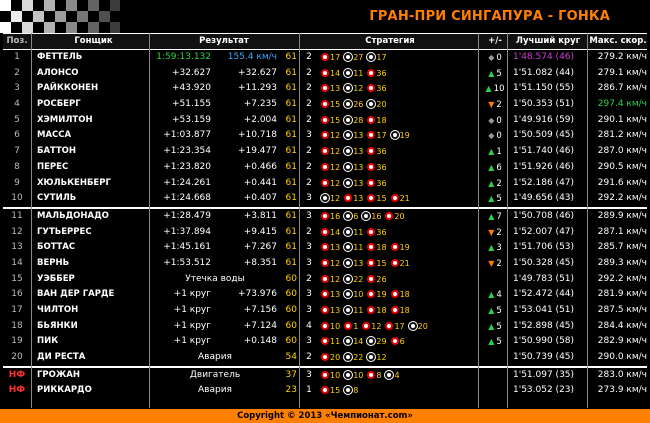  Describe the element at coordinates (187, 231) in the screenshot. I see `result-time: +1:37.894` at that location.